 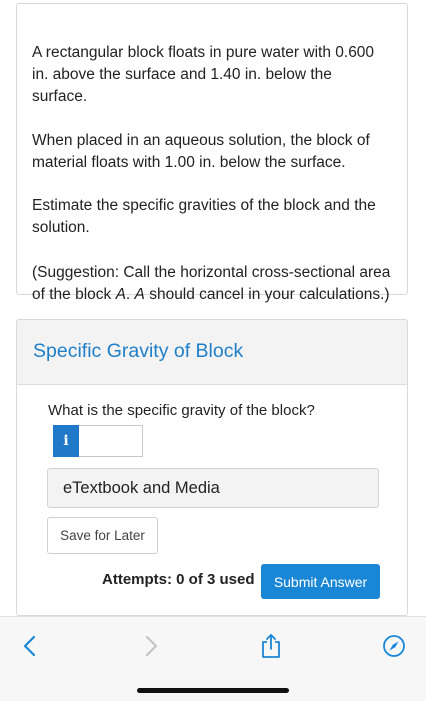 I want to click on attempts-counter: Attempts: 0 of 3 used, so click(x=178, y=579).